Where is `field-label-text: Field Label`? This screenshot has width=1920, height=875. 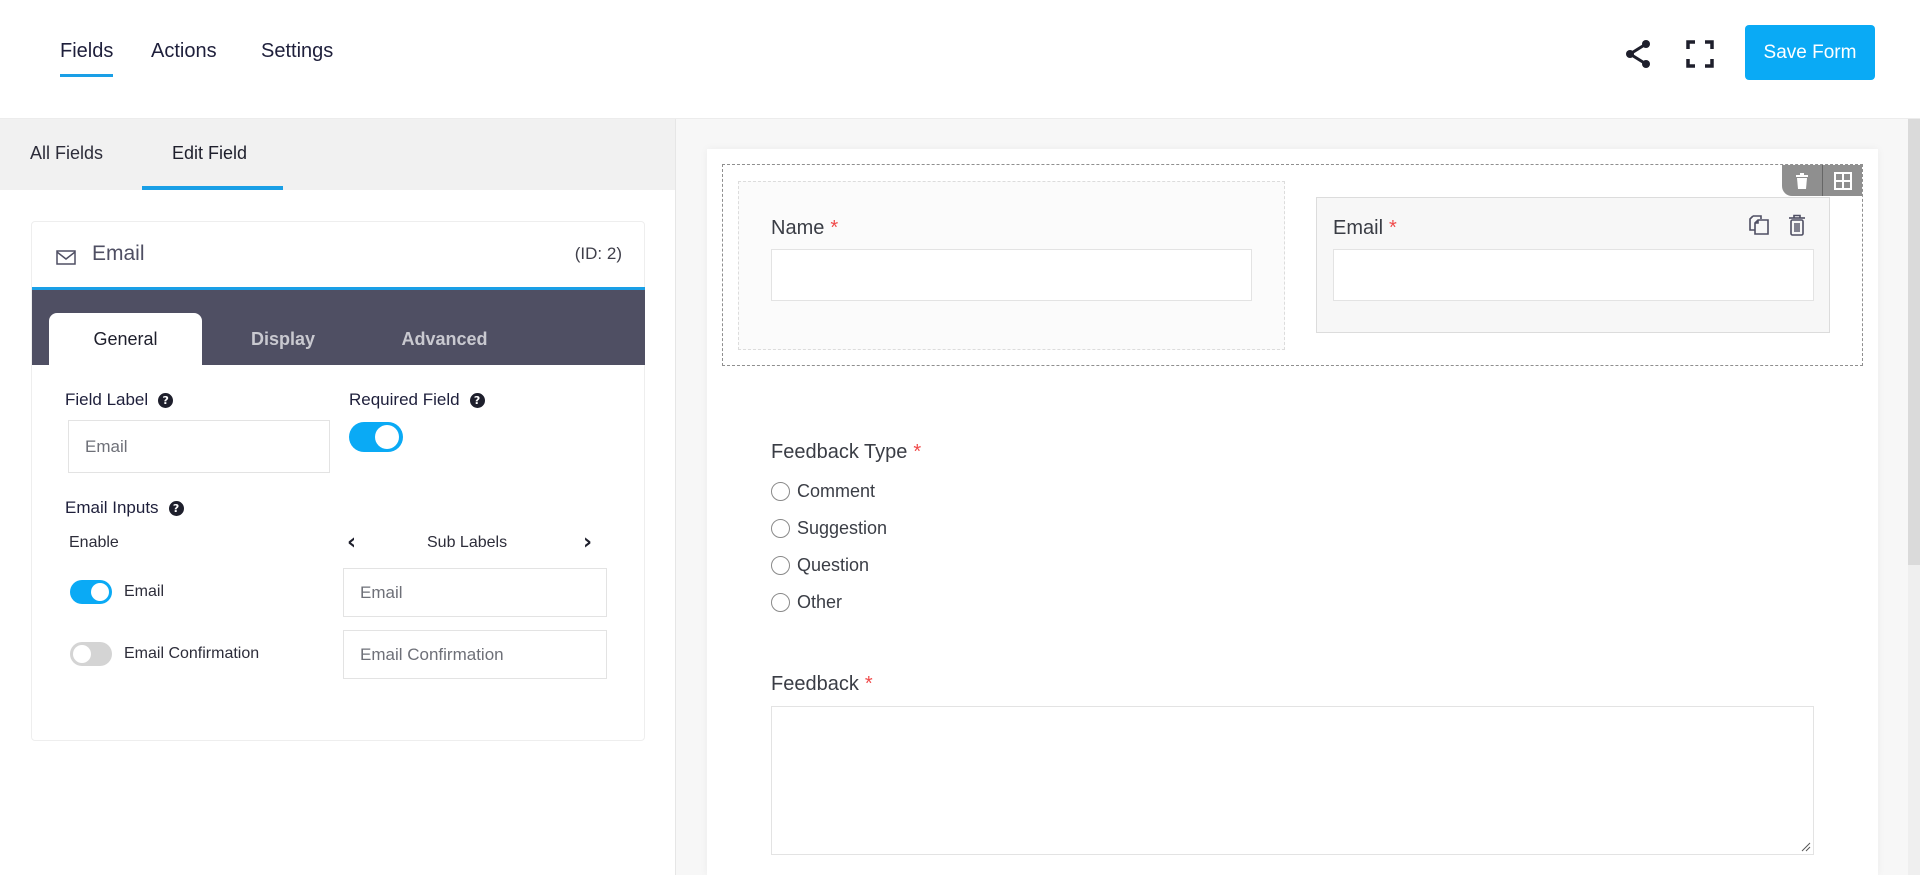
field-label-text: Field Label is located at coordinates (107, 399).